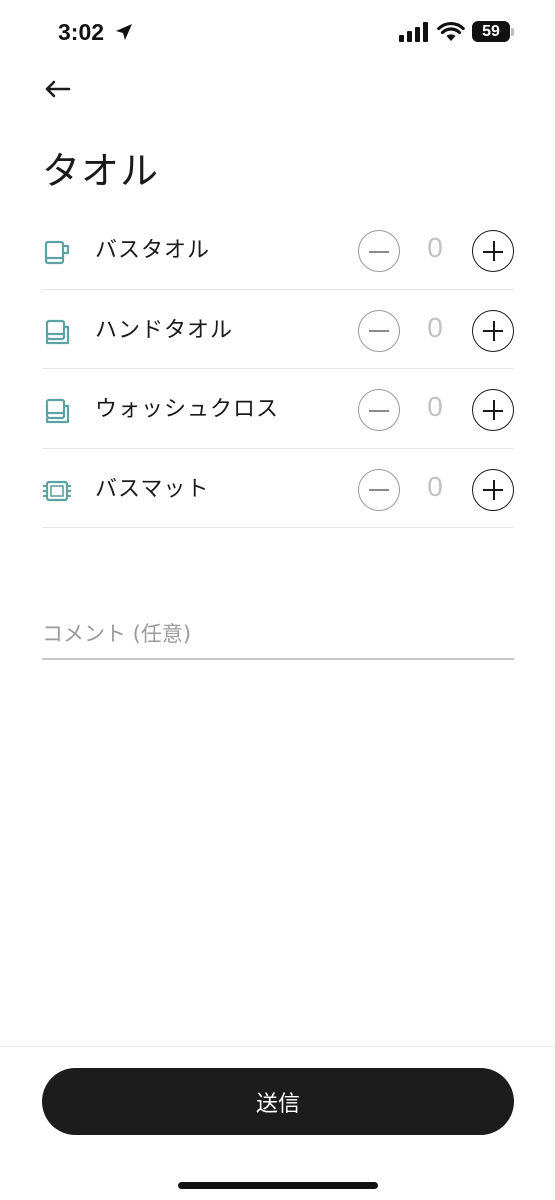  Describe the element at coordinates (81, 32) in the screenshot. I see `status-time: 3:02` at that location.